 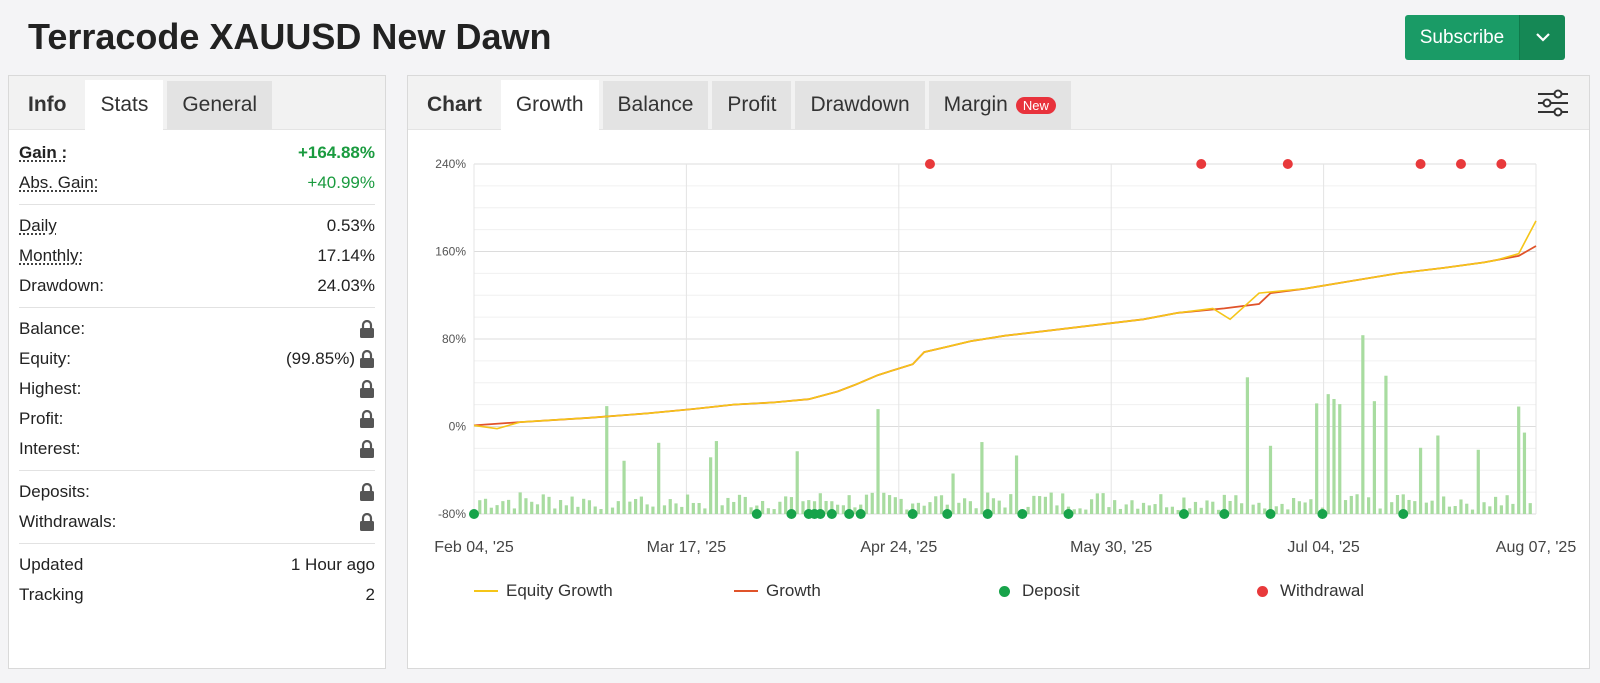 What do you see at coordinates (655, 105) in the screenshot?
I see `tab-balance: Balance` at bounding box center [655, 105].